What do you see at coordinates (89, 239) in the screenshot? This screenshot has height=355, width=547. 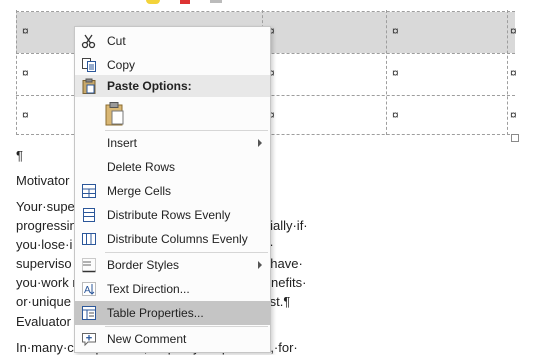 I see `distribute-columns-icon` at bounding box center [89, 239].